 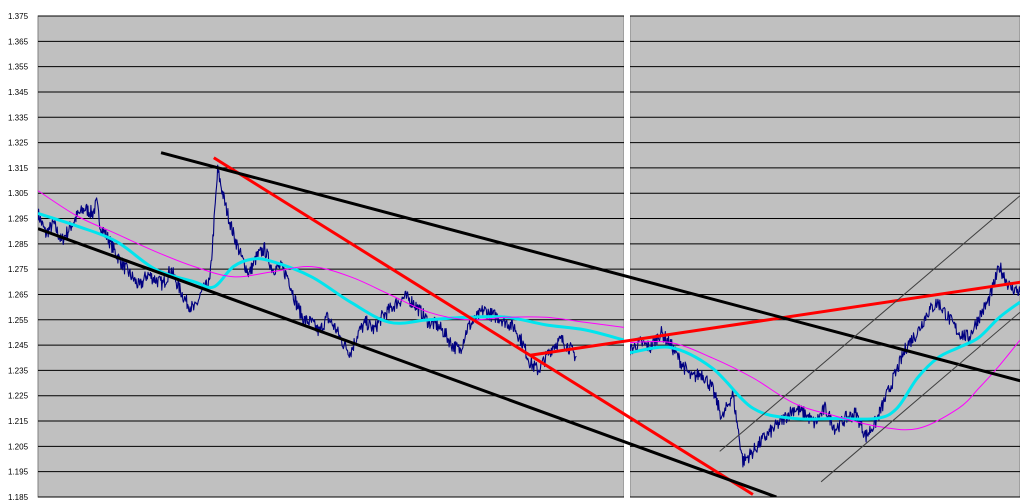 What do you see at coordinates (18, 67) in the screenshot?
I see `y-tick-label: 1.355` at bounding box center [18, 67].